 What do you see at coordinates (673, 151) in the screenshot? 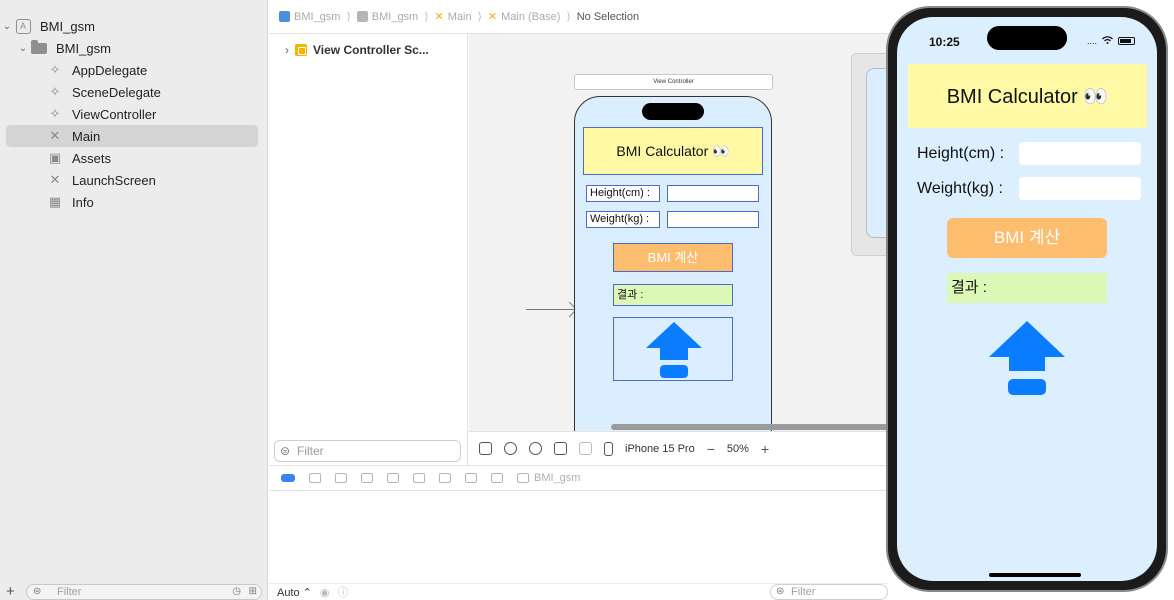
I see `scene-title-label: BMI Calculator 👀` at bounding box center [673, 151].